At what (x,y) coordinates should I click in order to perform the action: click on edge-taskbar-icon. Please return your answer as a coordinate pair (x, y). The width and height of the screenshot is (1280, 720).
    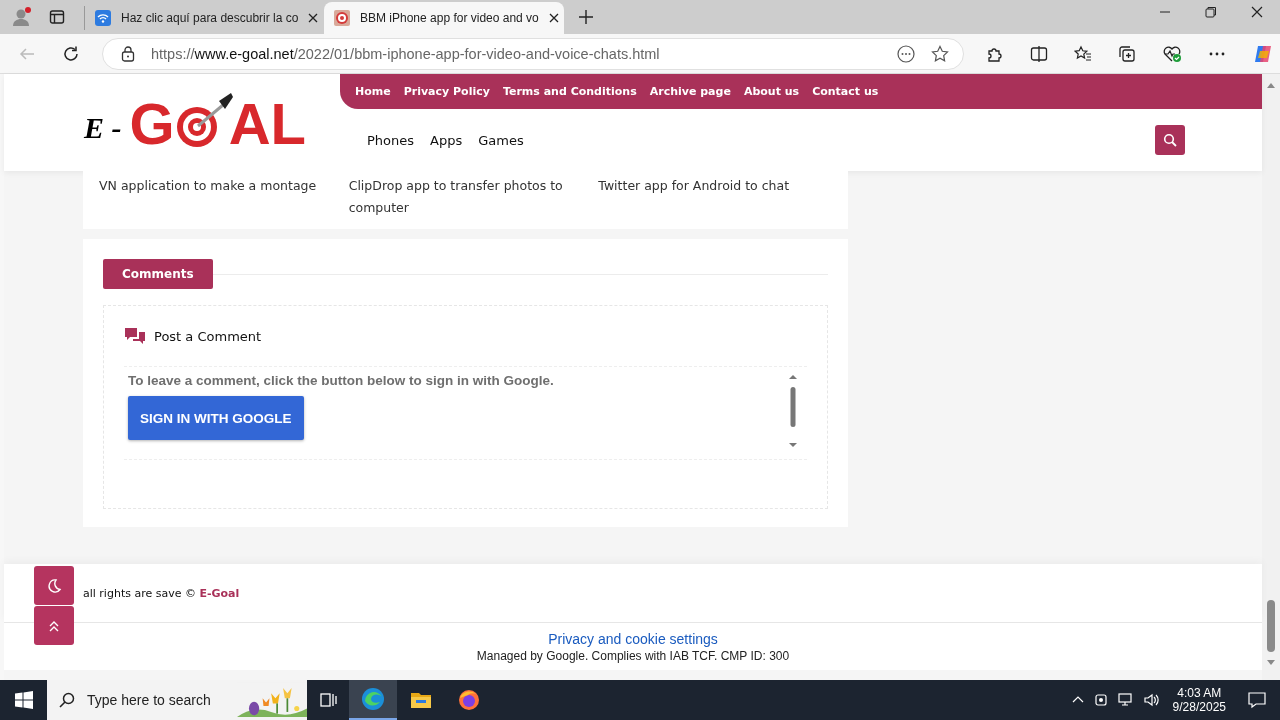
    Looking at the image, I should click on (373, 700).